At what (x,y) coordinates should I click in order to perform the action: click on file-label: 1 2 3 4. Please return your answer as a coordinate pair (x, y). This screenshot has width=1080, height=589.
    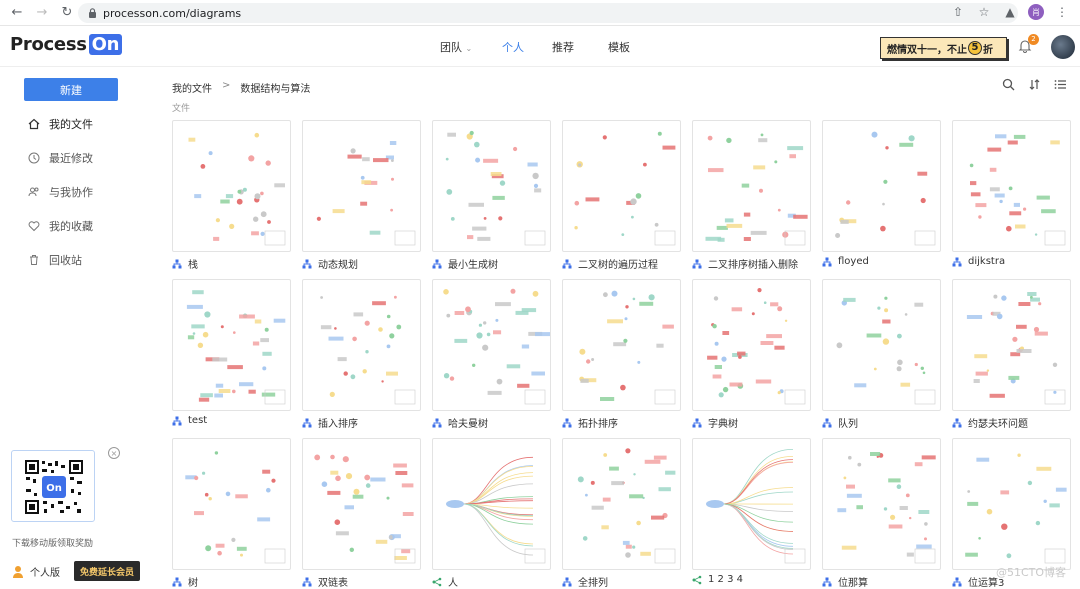
    Looking at the image, I should click on (717, 579).